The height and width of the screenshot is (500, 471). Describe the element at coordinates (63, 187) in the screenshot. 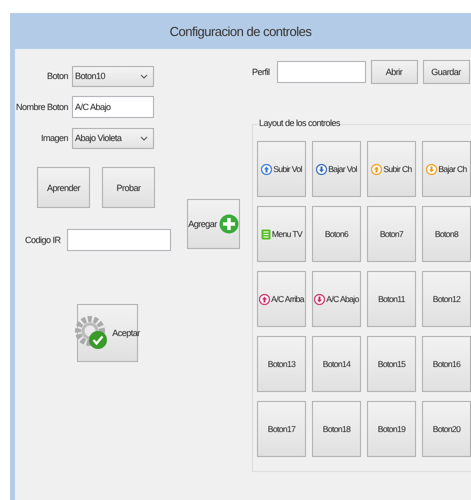

I see `aprender-button: Aprender` at that location.